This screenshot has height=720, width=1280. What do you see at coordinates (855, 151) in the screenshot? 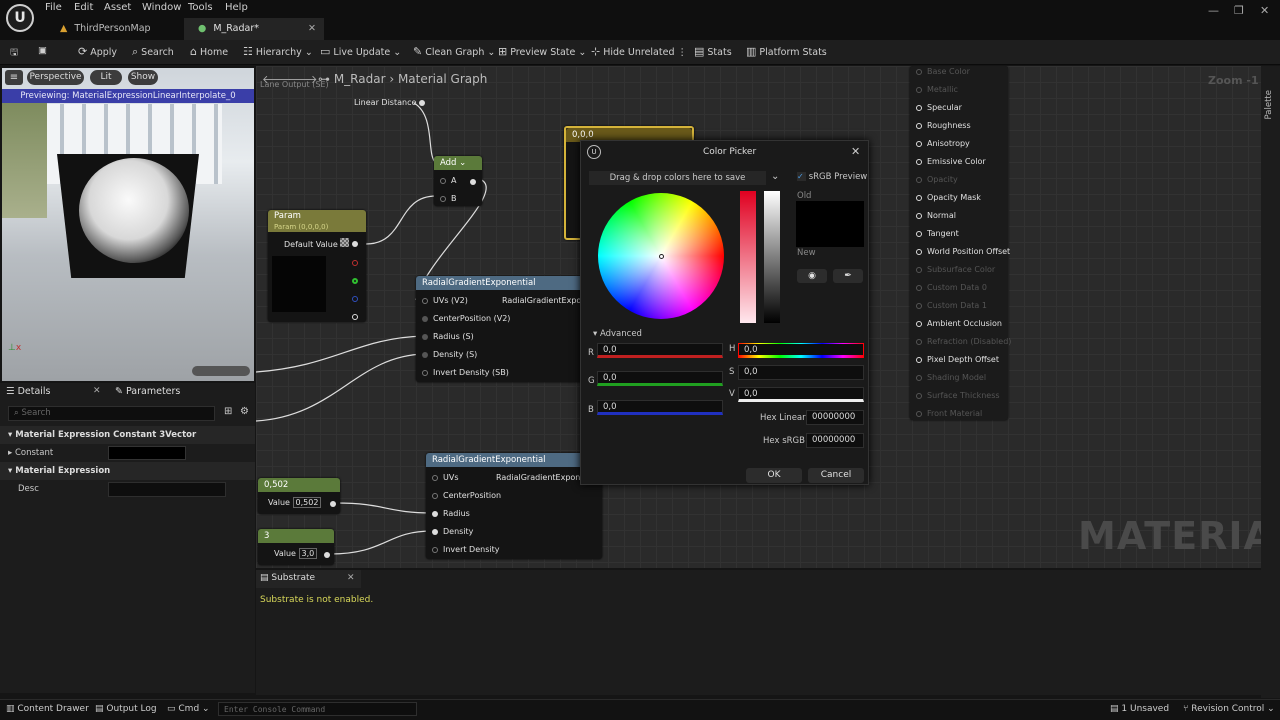
I see `close-picker-icon: ✕` at bounding box center [855, 151].